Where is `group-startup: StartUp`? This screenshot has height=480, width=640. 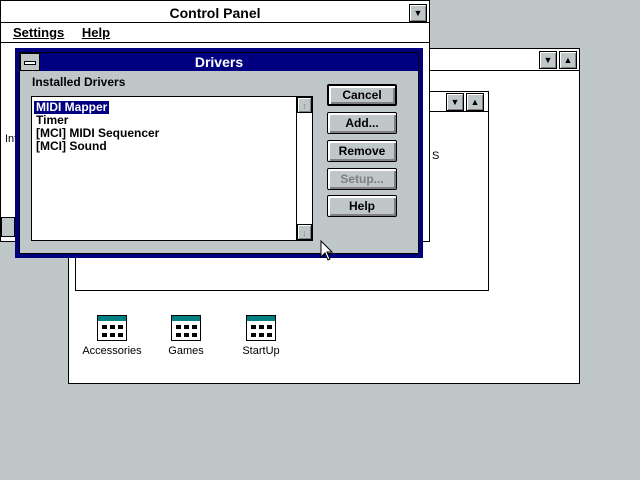
group-startup: StartUp is located at coordinates (261, 336).